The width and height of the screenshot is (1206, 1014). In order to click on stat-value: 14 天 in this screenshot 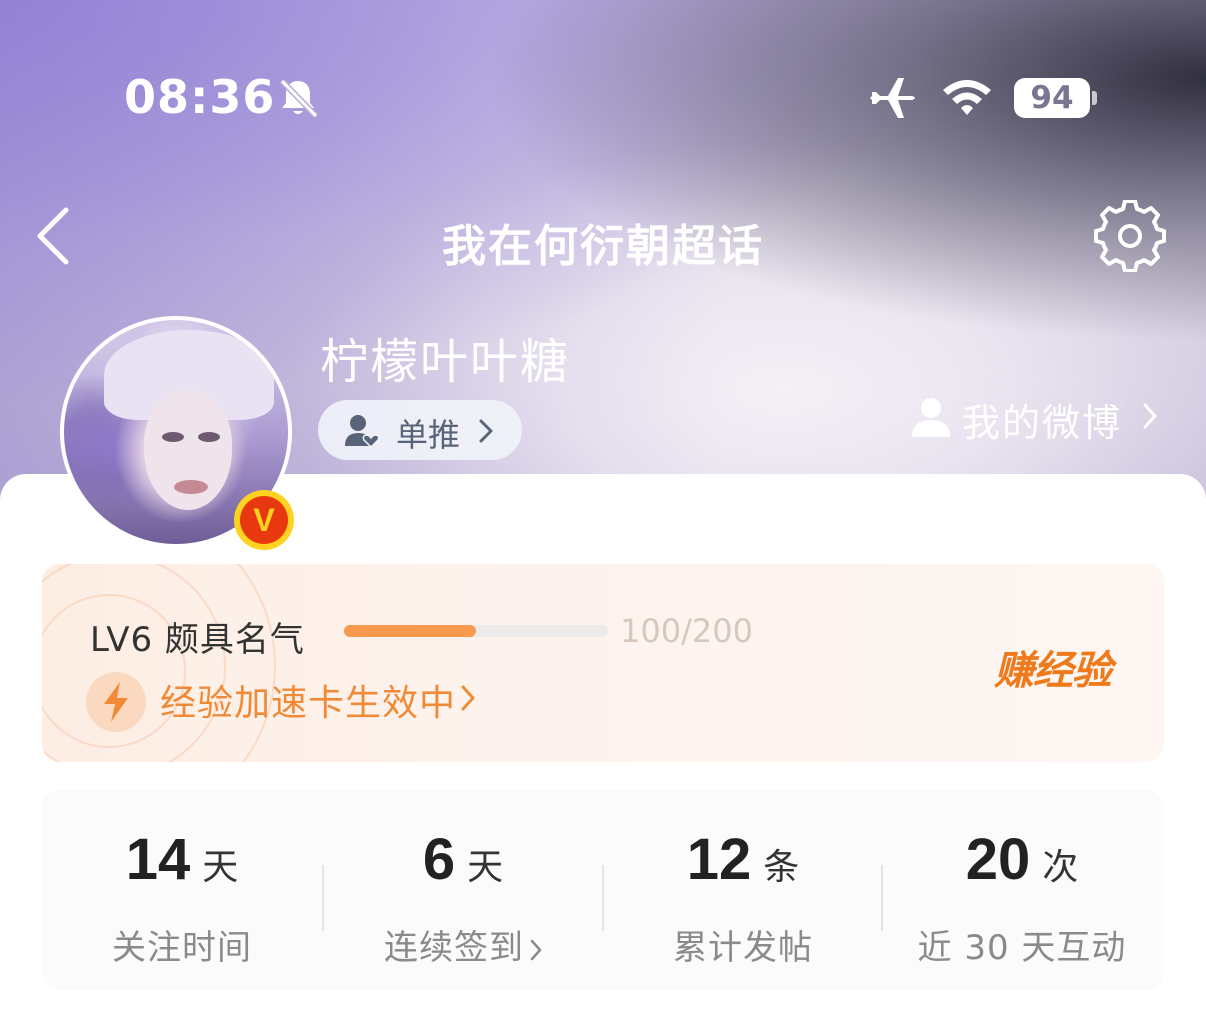, I will do `click(182, 859)`.